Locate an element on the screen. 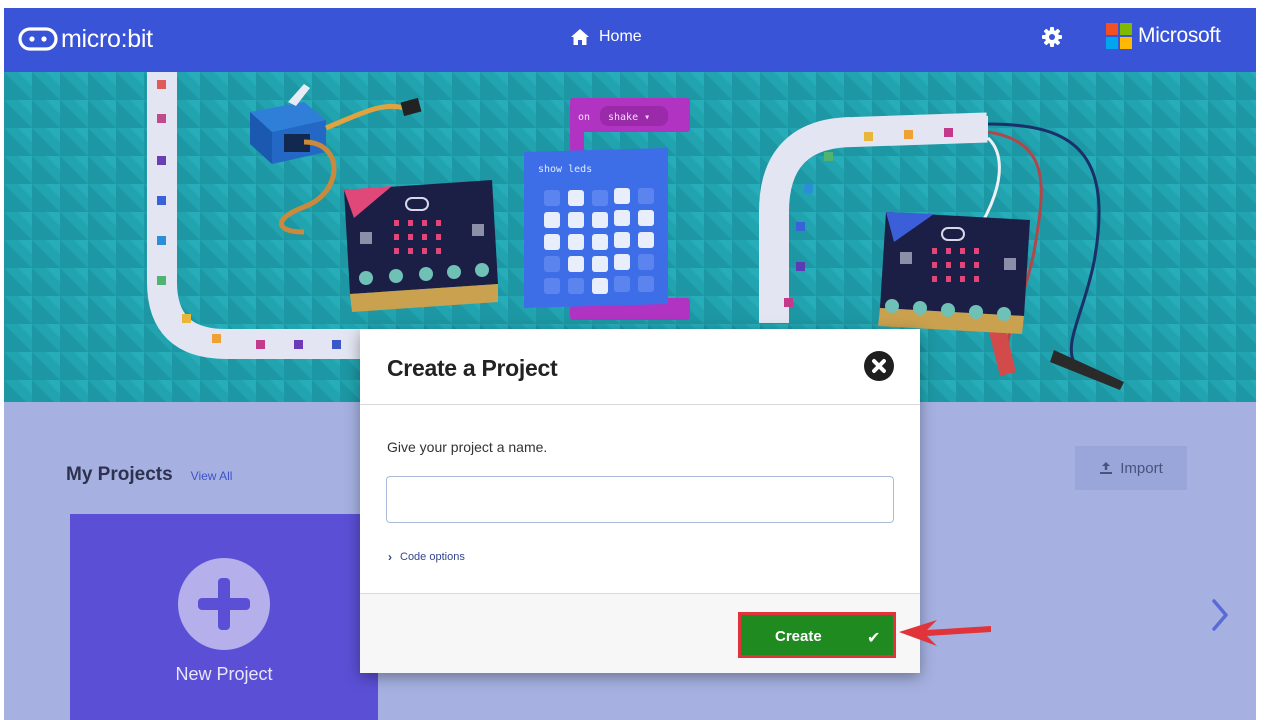  my-projects-header: My Projects View All is located at coordinates (149, 475).